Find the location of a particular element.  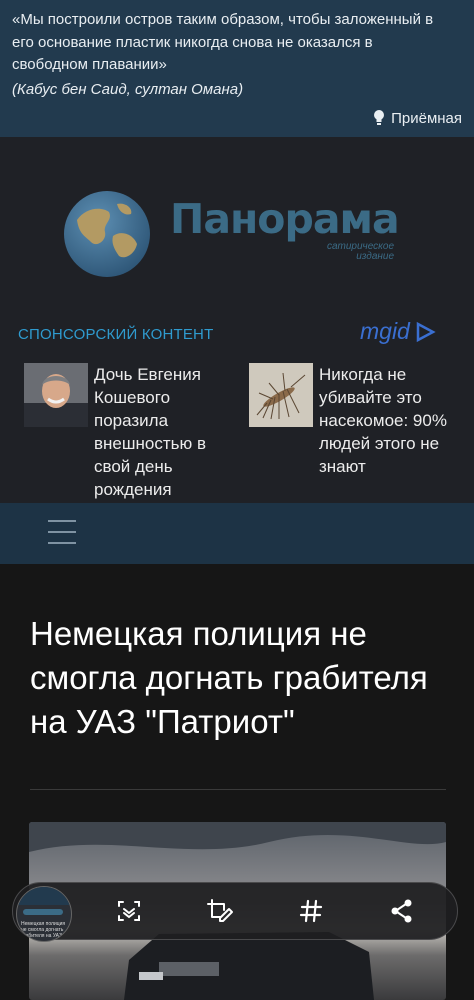

globe-logo is located at coordinates (107, 234).